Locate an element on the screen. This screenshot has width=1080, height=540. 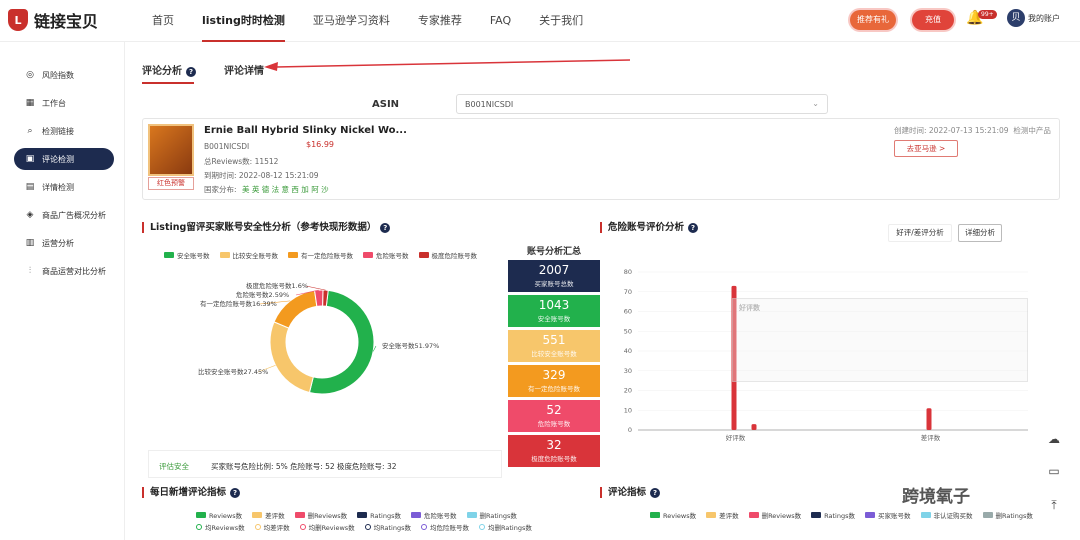
created-time: 创建时间: 2022-07-13 15:21:09 检测中产品 is located at coordinates (972, 130).